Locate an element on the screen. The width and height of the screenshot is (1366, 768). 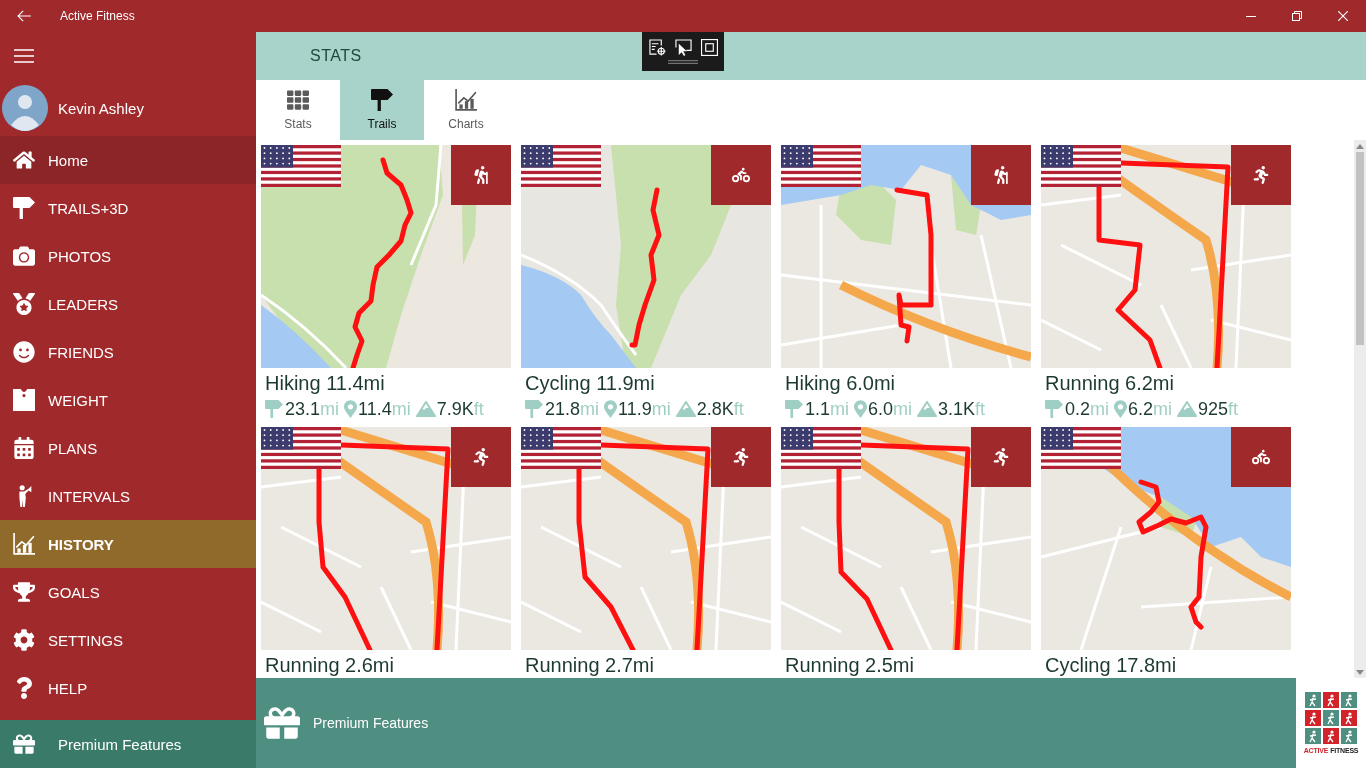
tab: Trails is located at coordinates (382, 110).